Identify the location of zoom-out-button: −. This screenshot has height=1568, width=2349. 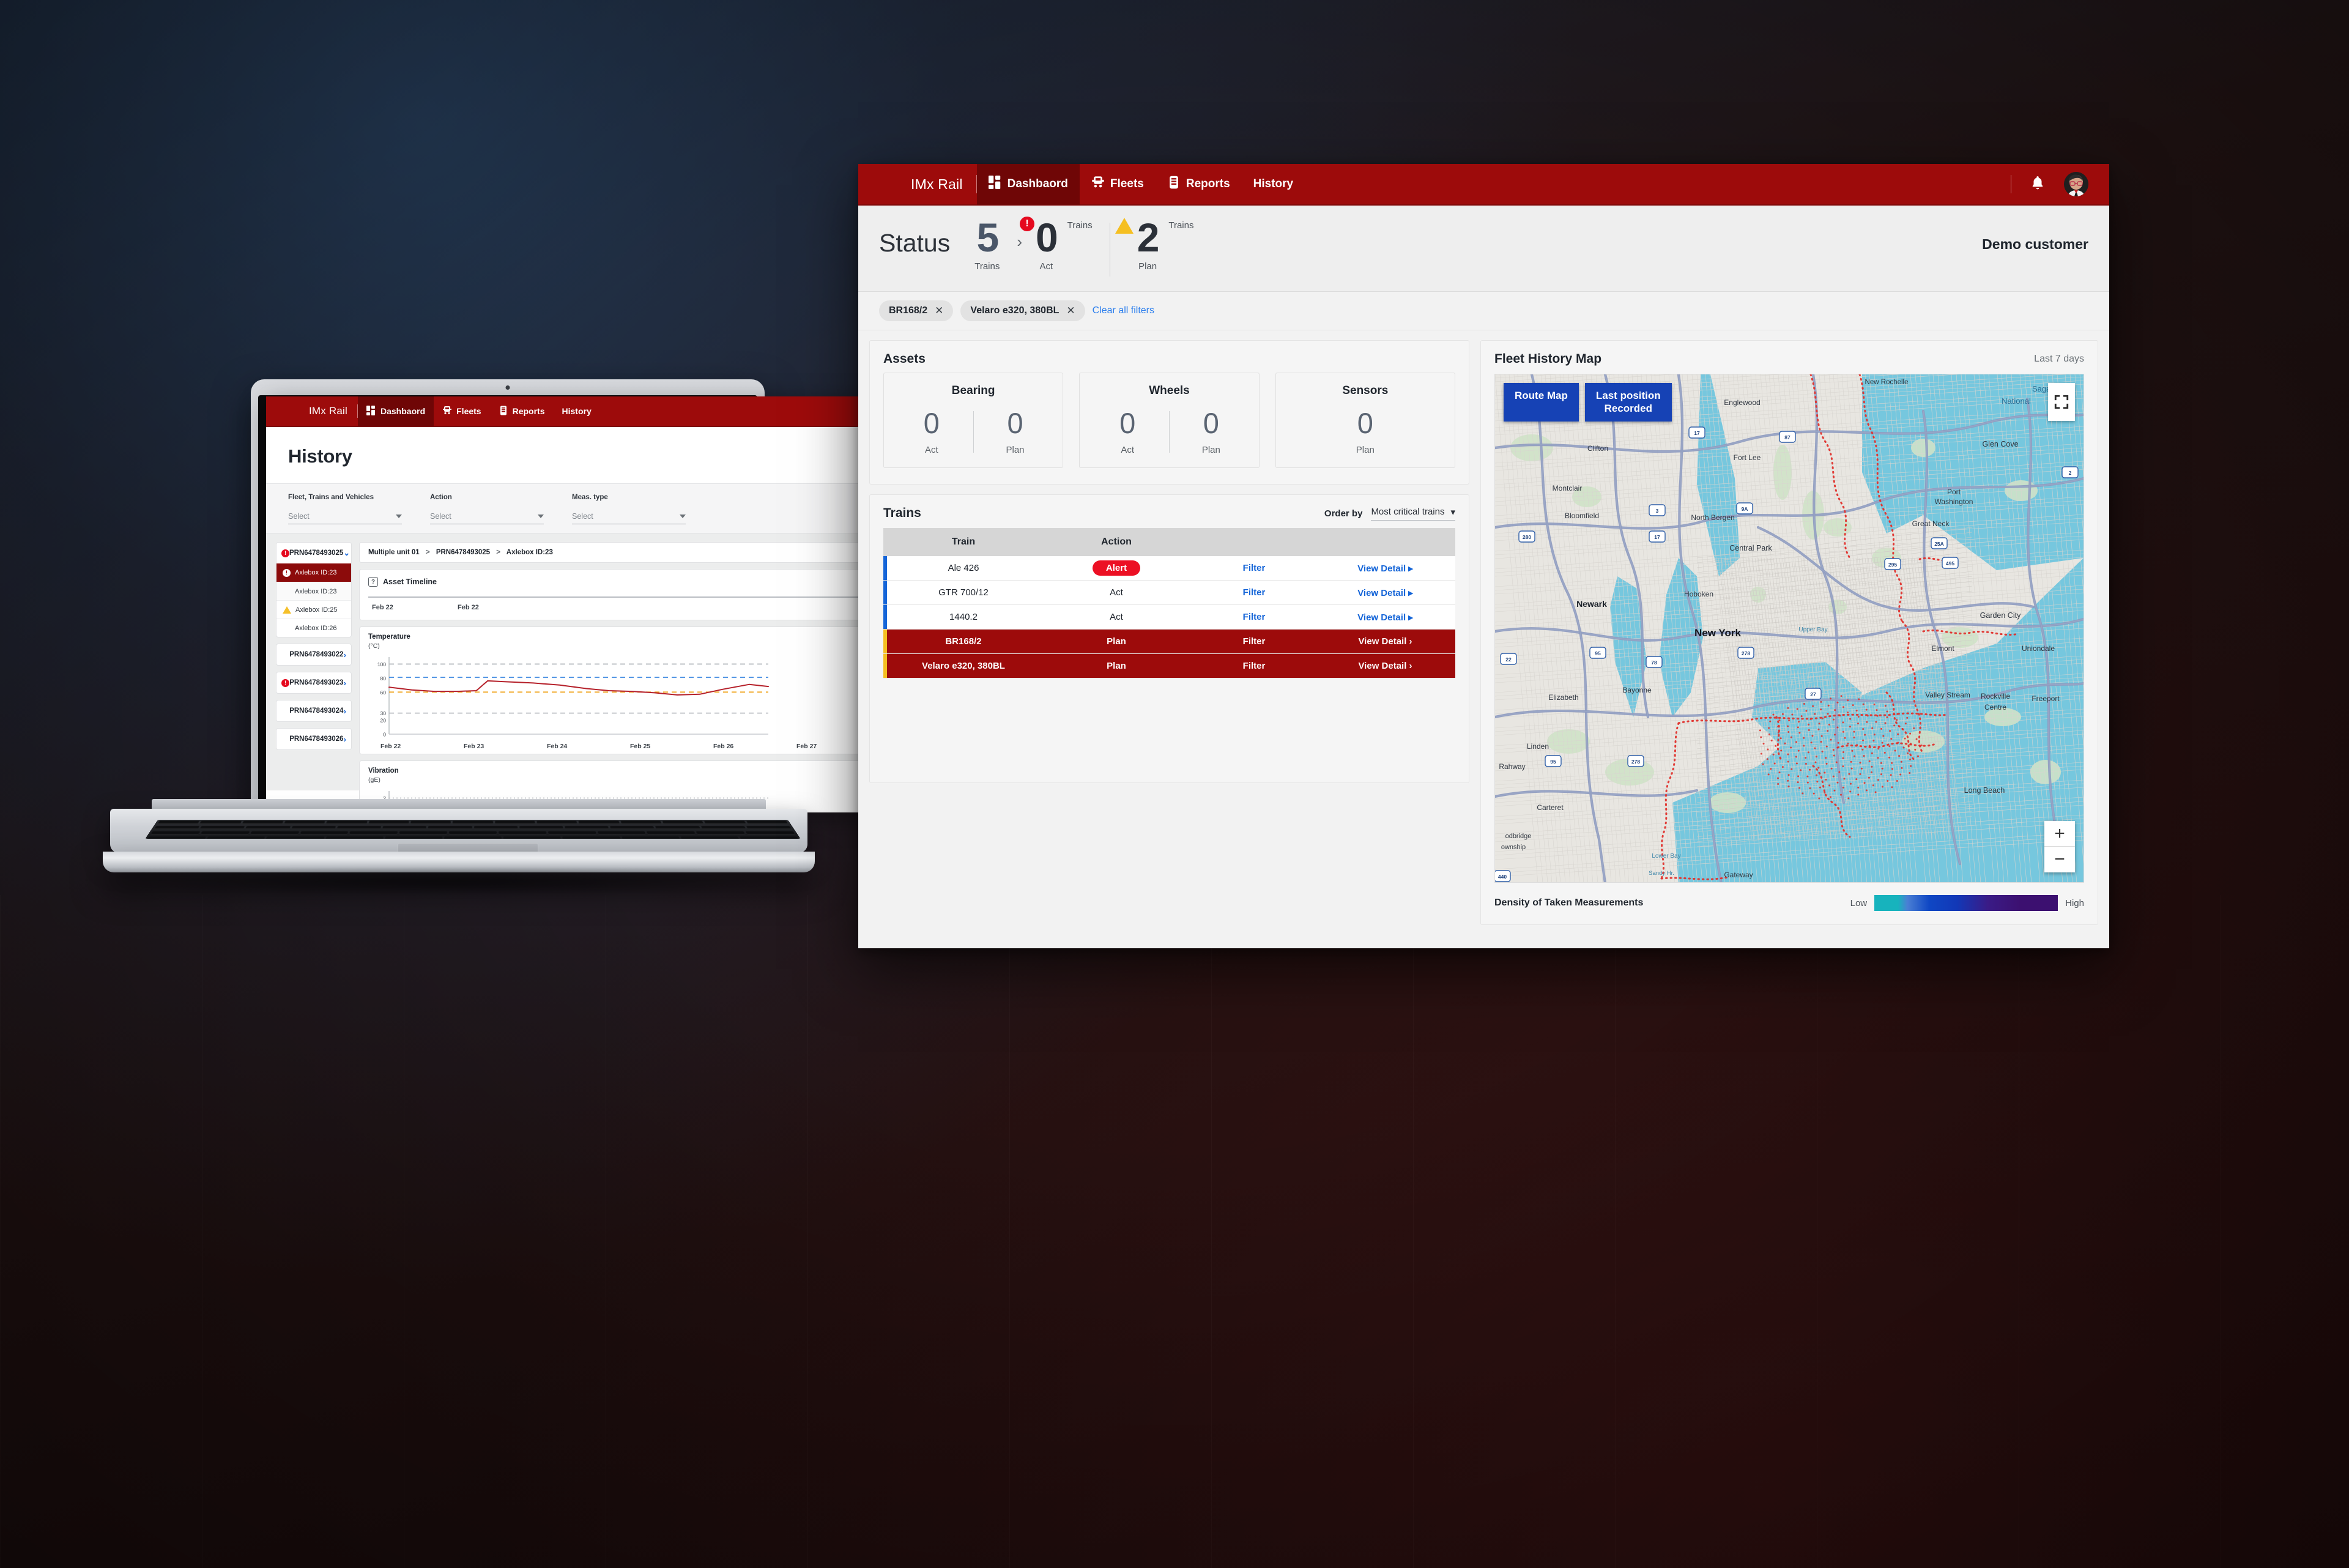
(2059, 859).